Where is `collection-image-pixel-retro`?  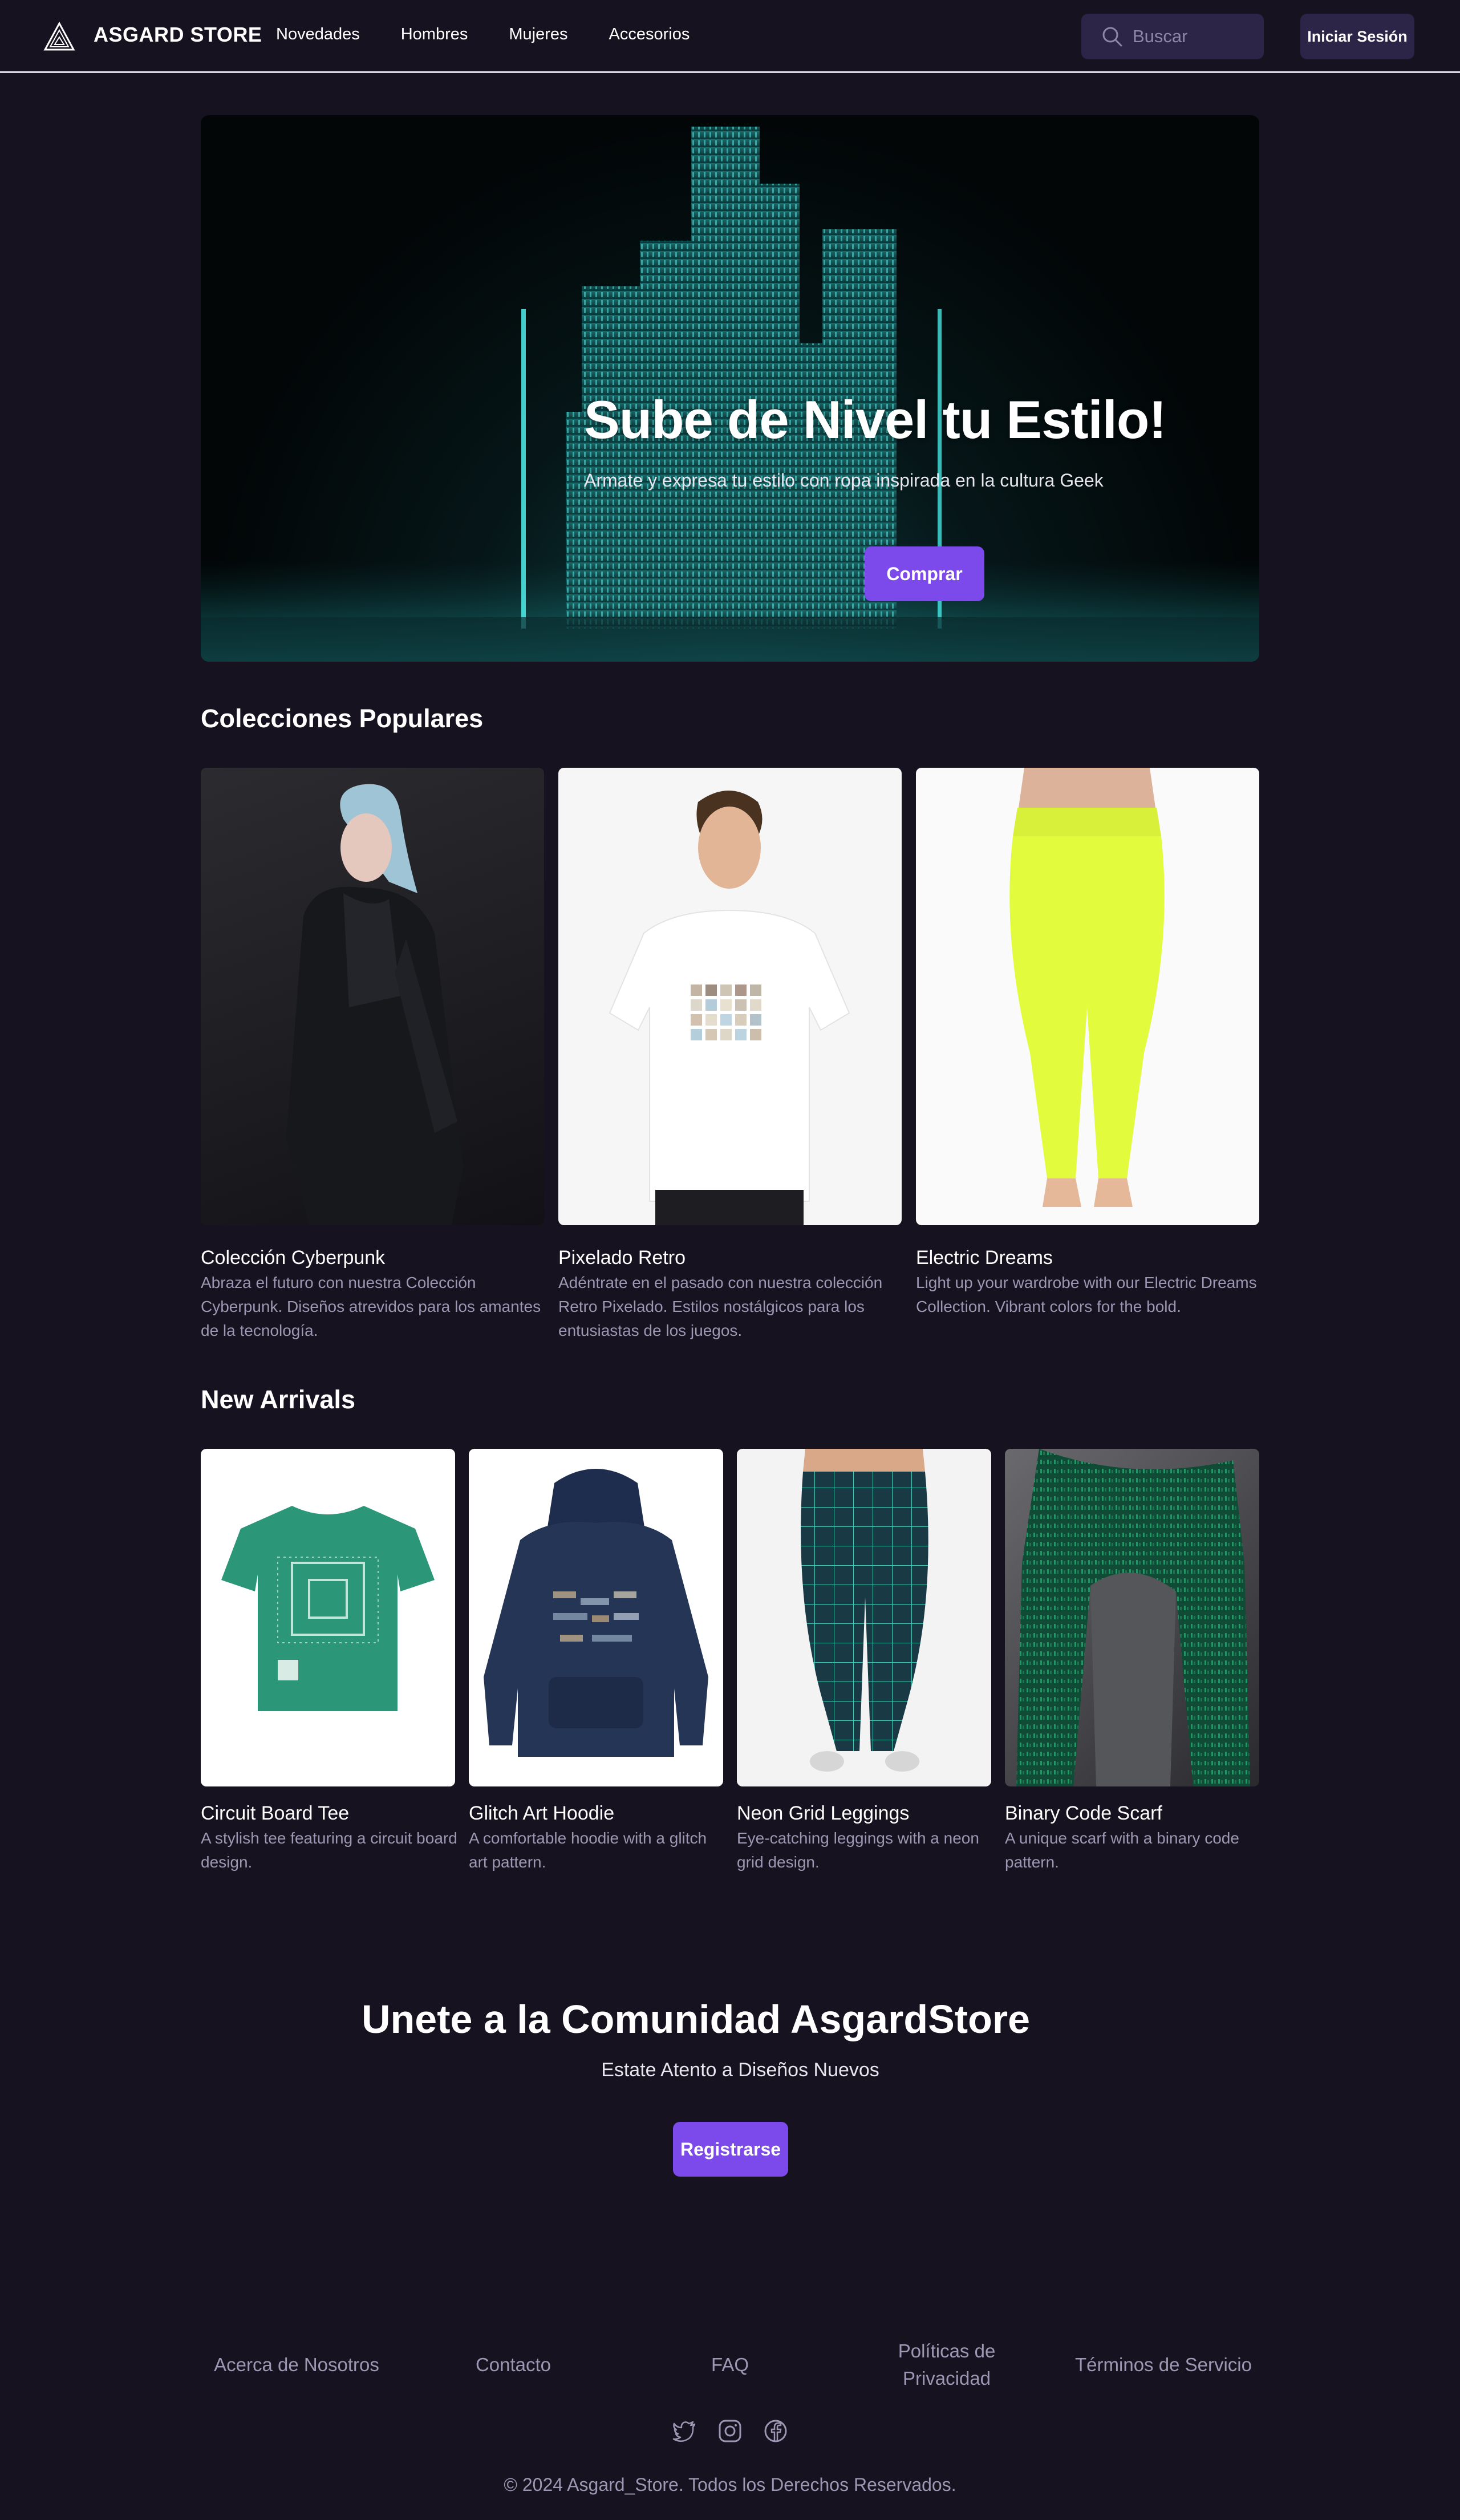
collection-image-pixel-retro is located at coordinates (730, 996).